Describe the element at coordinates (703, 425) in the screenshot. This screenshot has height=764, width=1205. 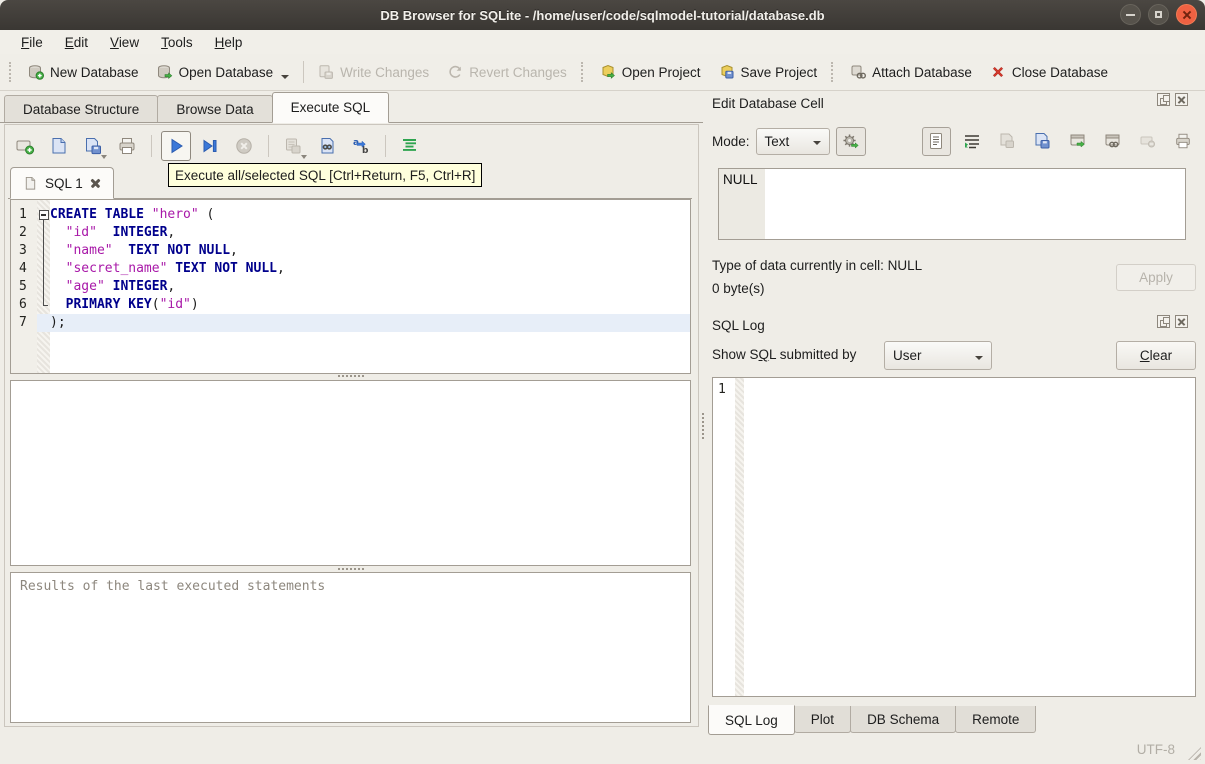
I see `main-vertical-splitter` at that location.